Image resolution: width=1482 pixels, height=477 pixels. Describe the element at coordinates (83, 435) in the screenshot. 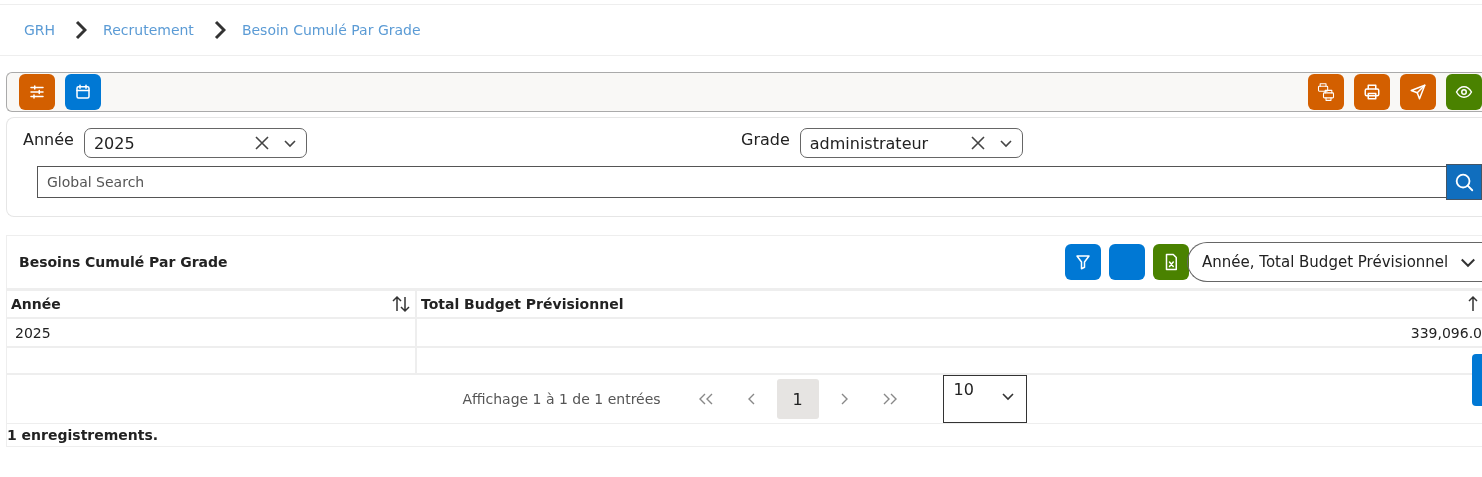

I see `record-count: 1 enregistrements.` at that location.